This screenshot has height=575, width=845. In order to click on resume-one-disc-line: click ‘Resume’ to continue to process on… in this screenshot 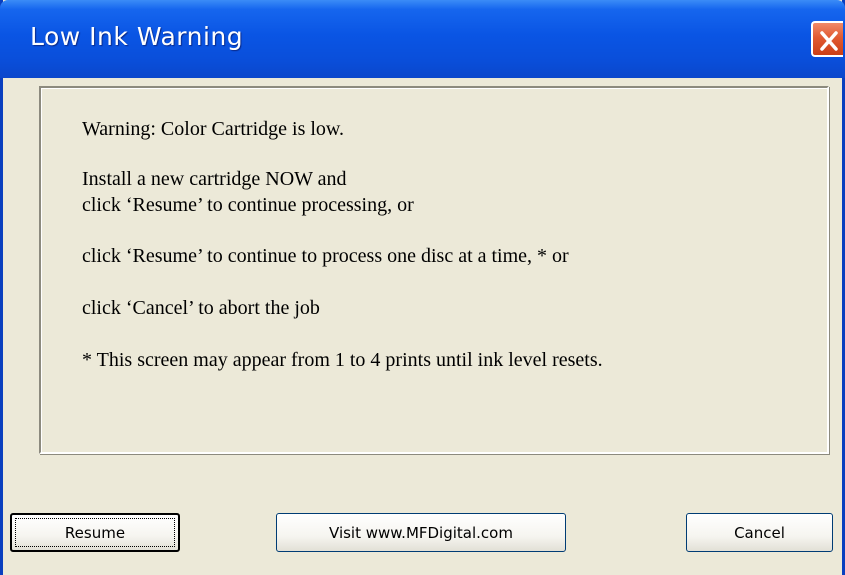, I will do `click(325, 256)`.